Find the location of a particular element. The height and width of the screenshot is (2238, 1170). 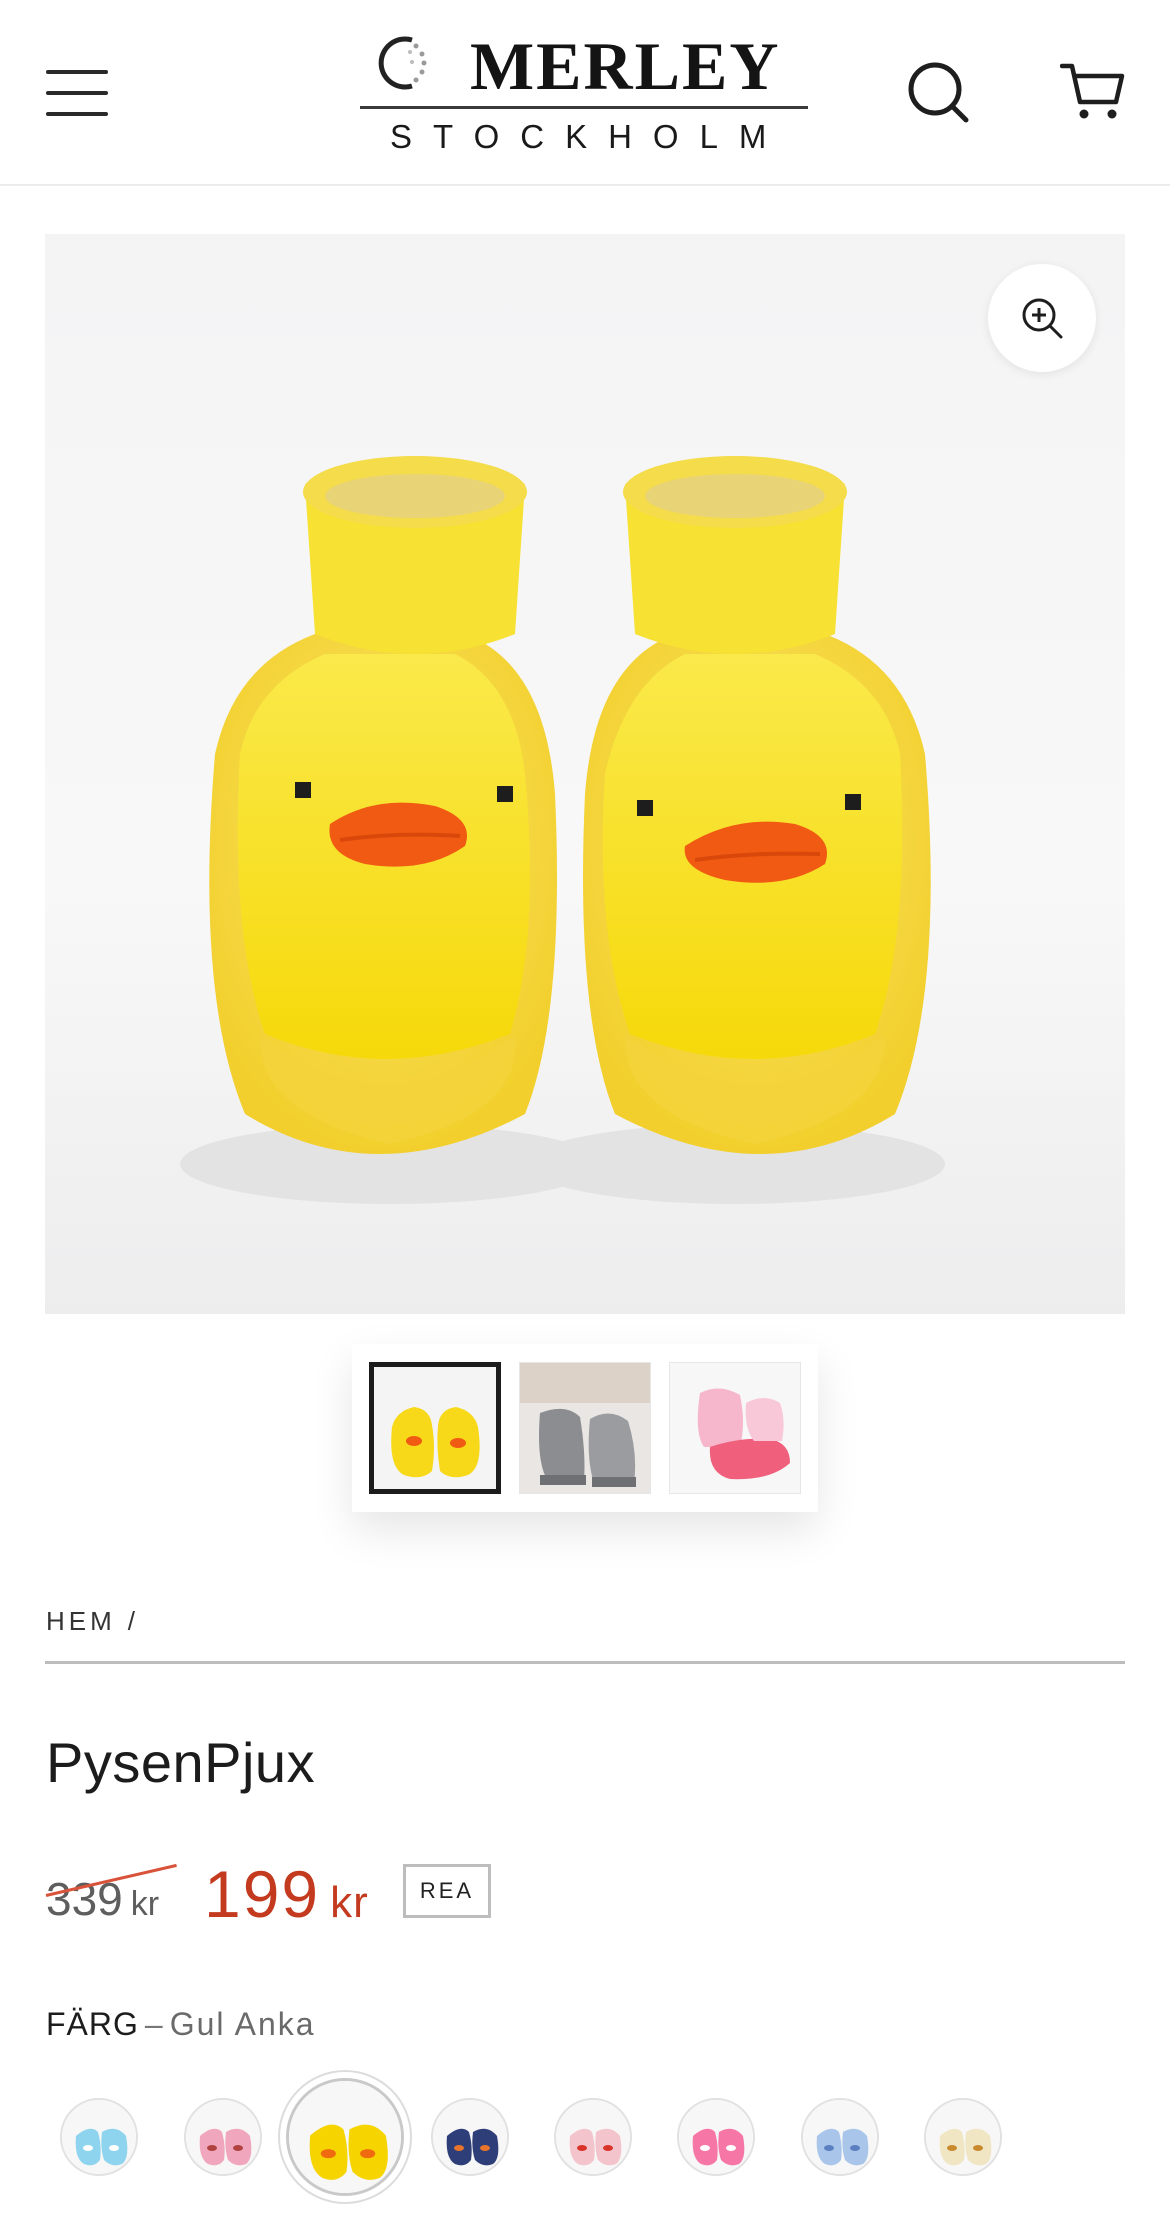

color-option-label: FÄRG – Gul Anka is located at coordinates (181, 2024).